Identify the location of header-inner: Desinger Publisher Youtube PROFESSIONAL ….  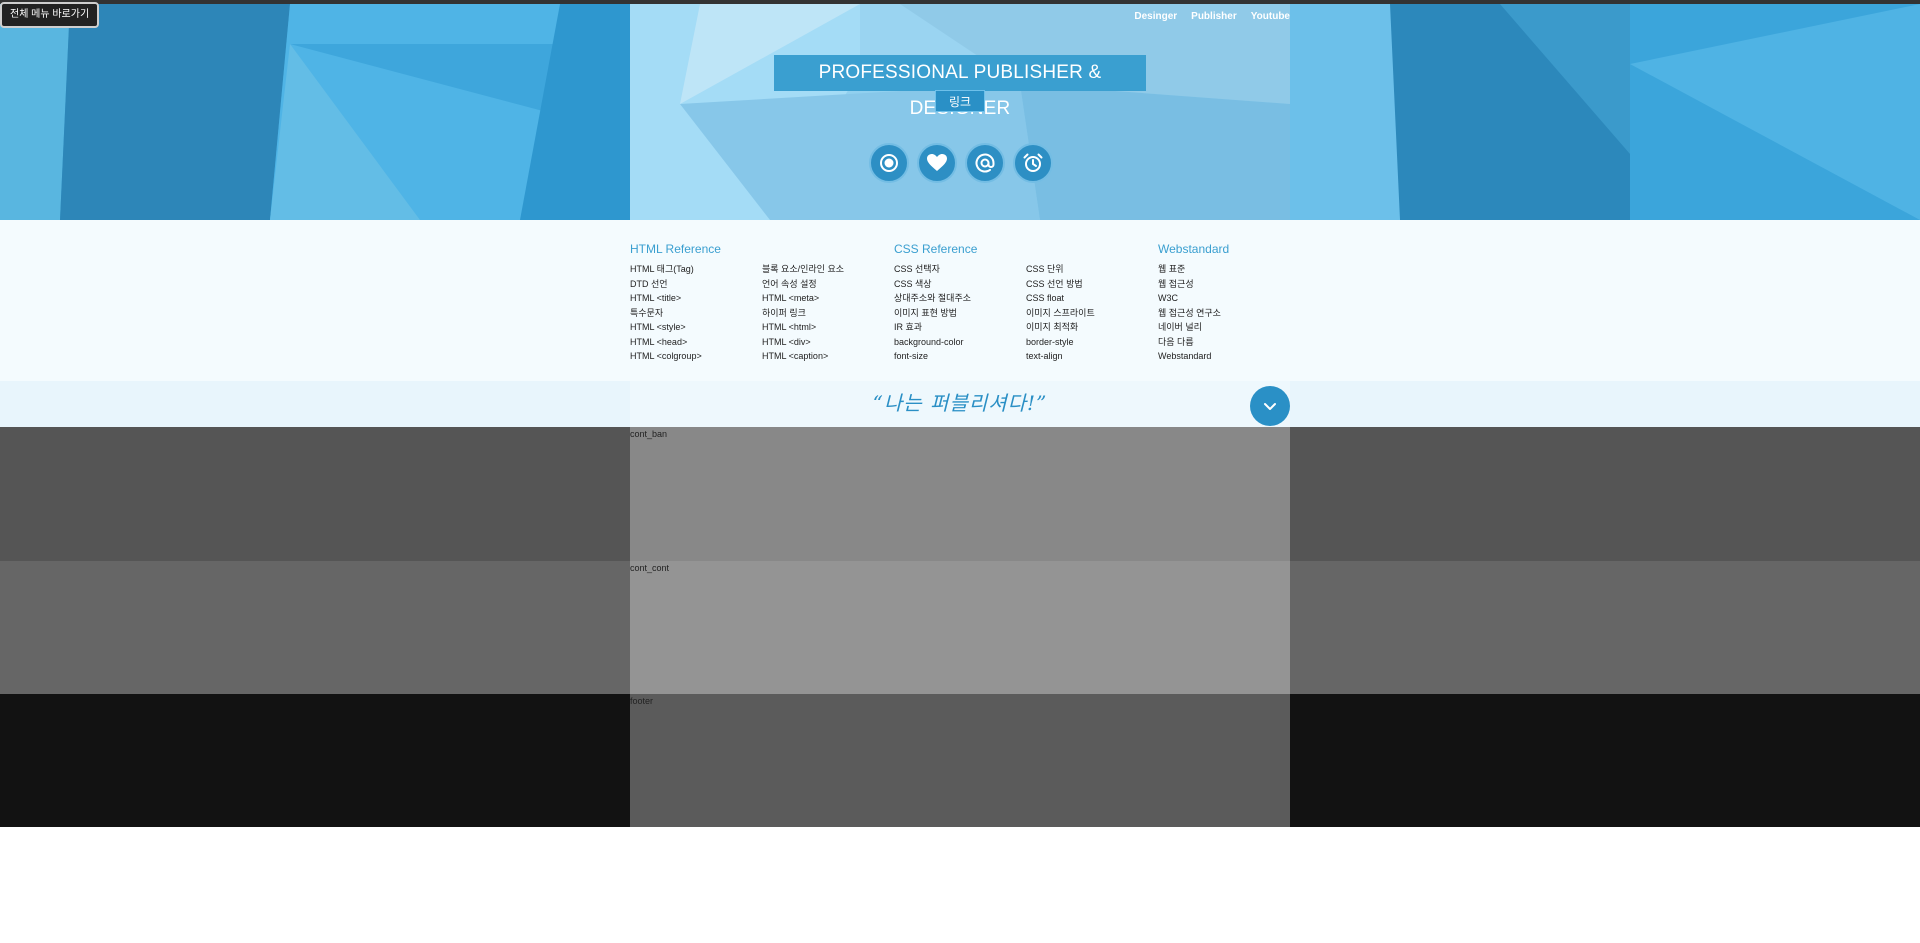
(960, 112).